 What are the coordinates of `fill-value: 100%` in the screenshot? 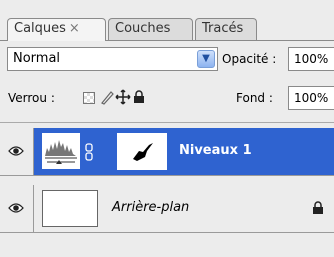 It's located at (311, 98).